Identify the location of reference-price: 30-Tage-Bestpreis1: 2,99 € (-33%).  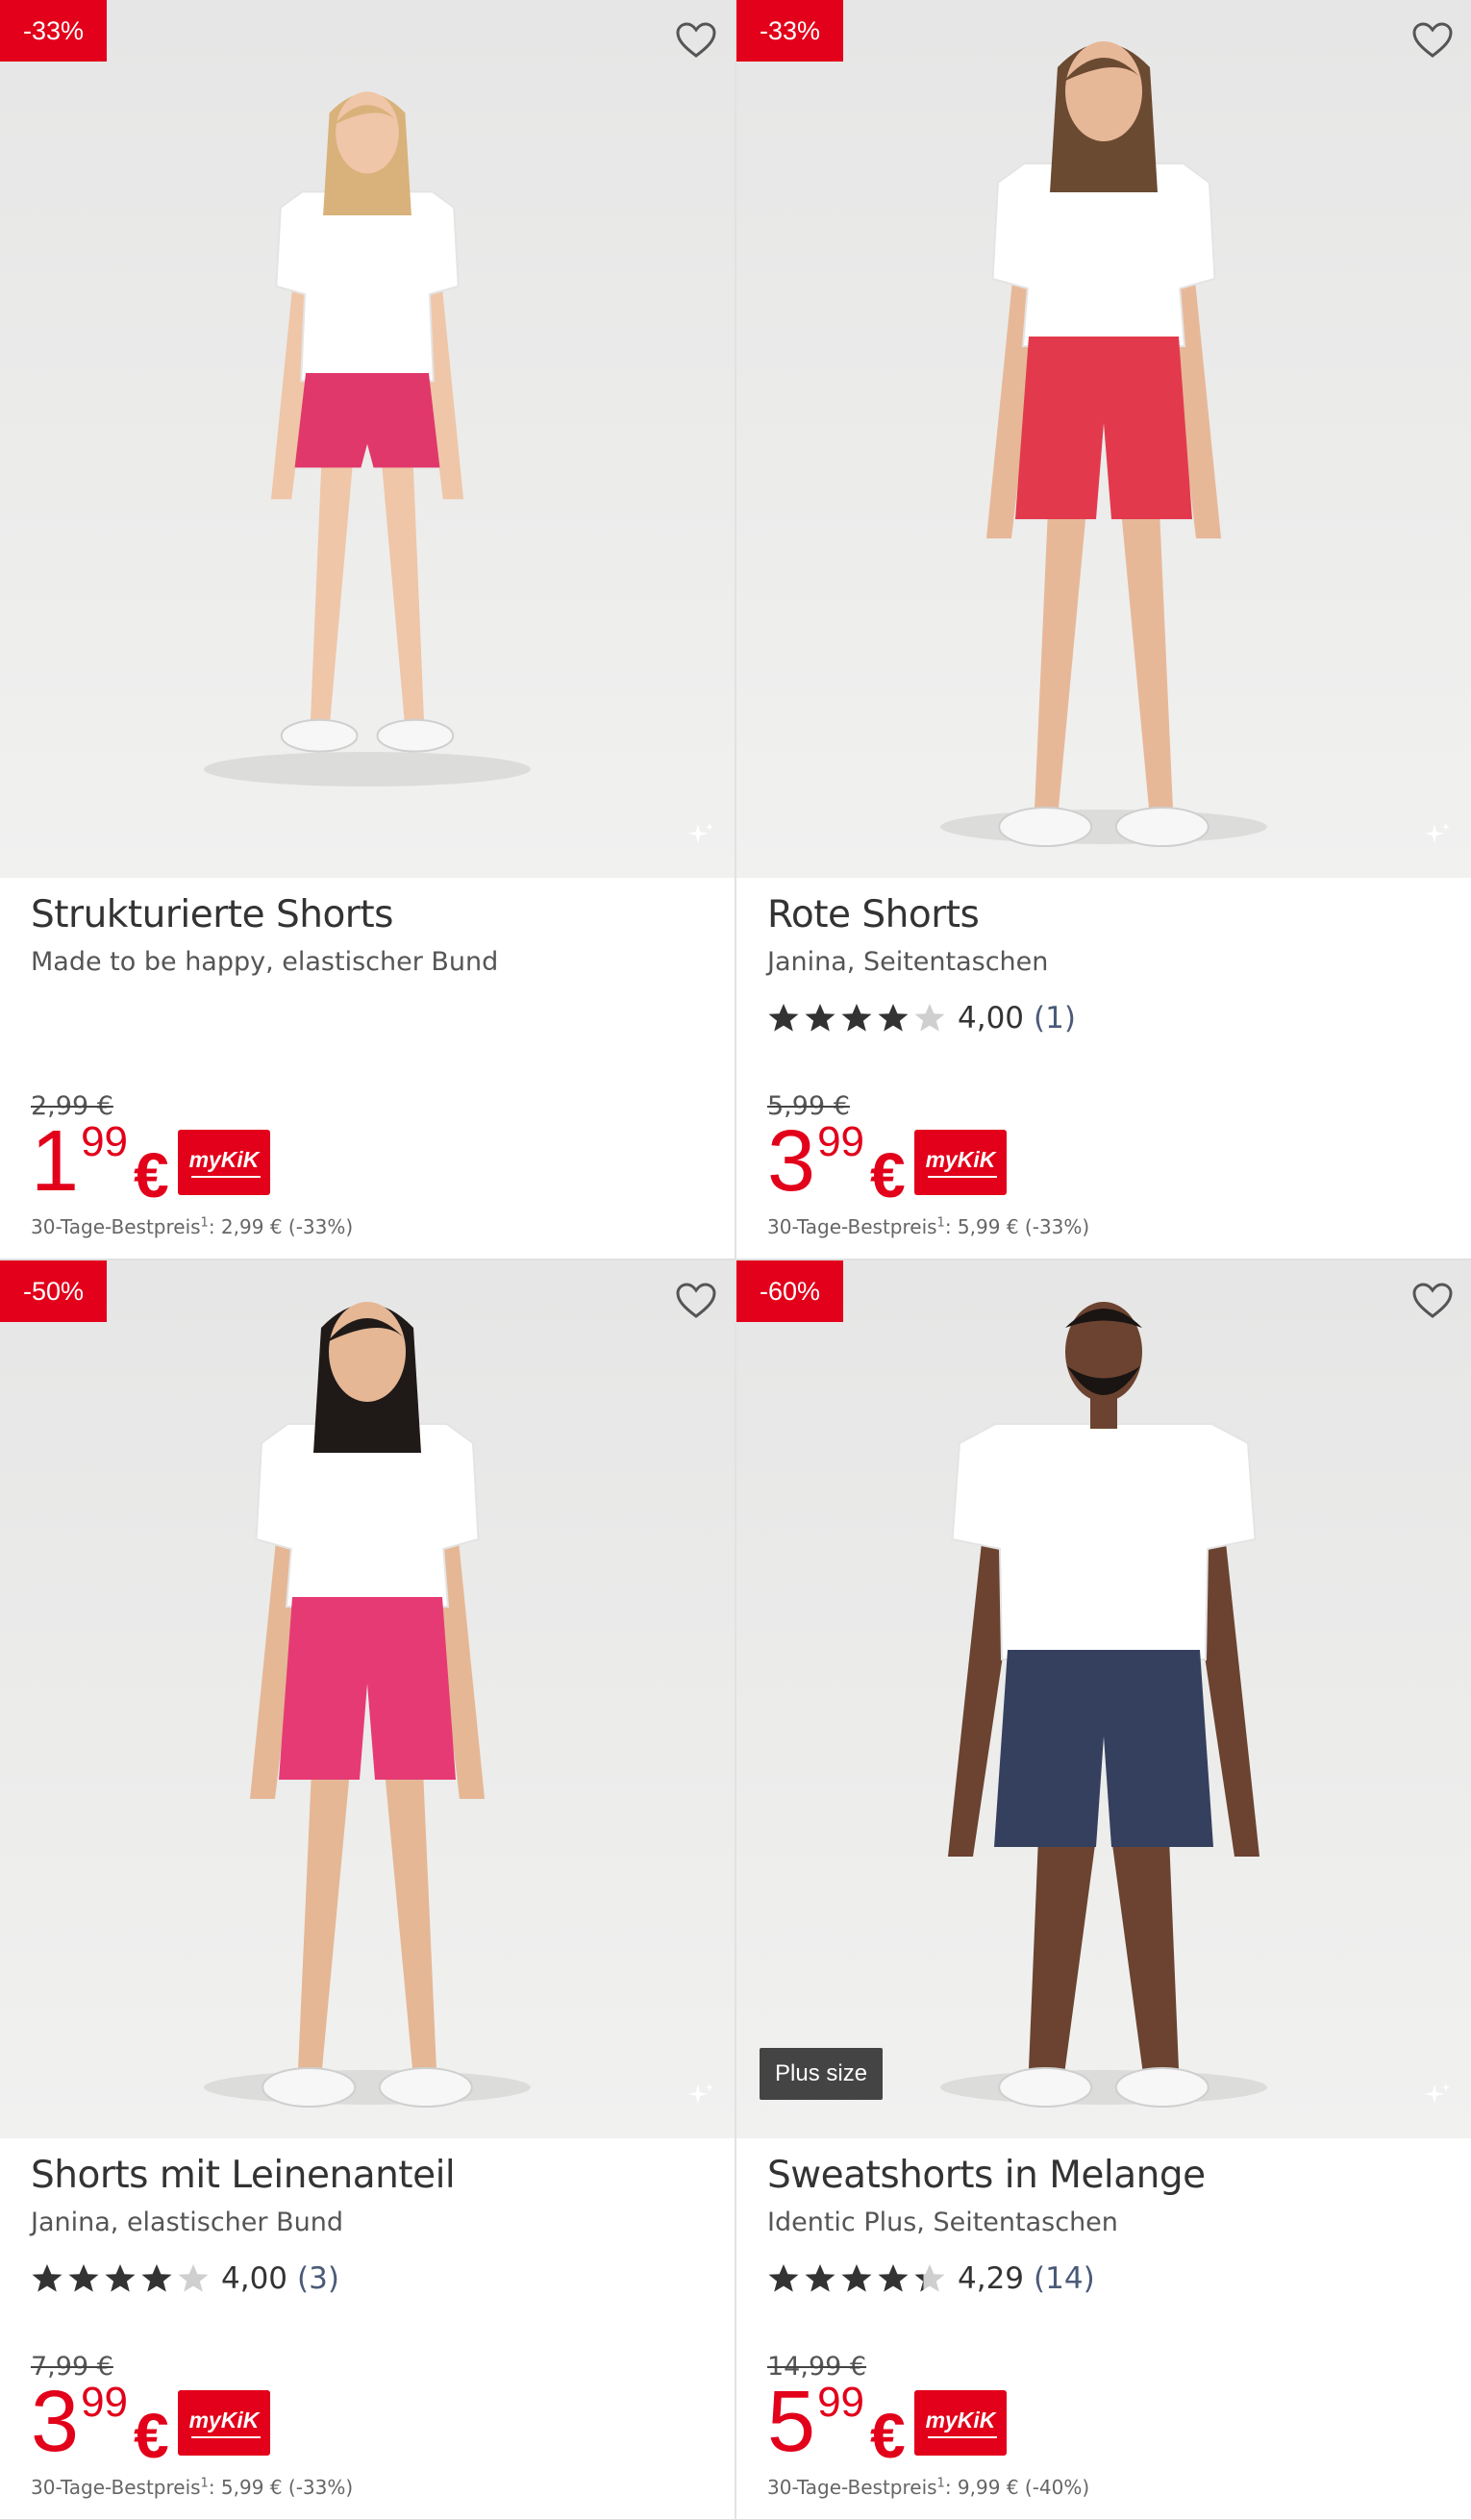
(192, 1226).